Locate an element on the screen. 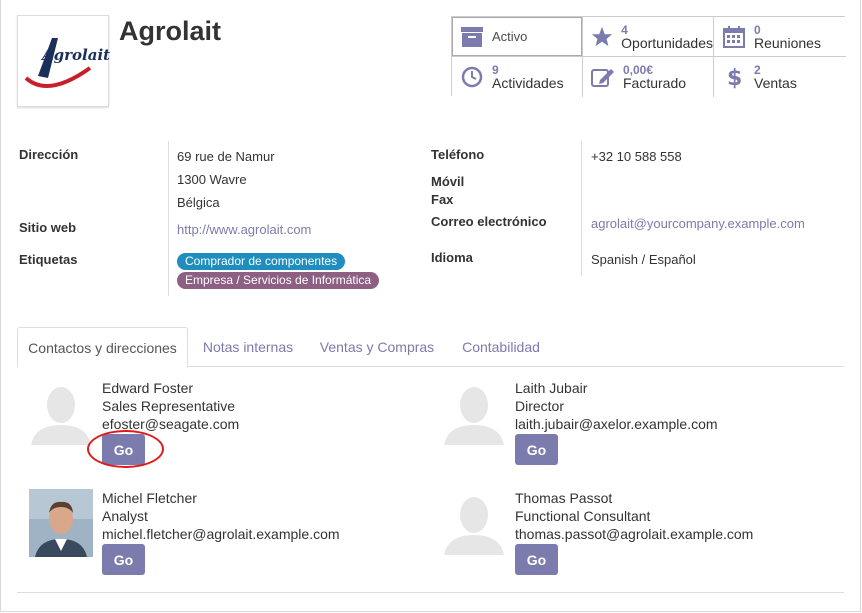 Image resolution: width=862 pixels, height=613 pixels. smart-button-label: Reuniones is located at coordinates (787, 42).